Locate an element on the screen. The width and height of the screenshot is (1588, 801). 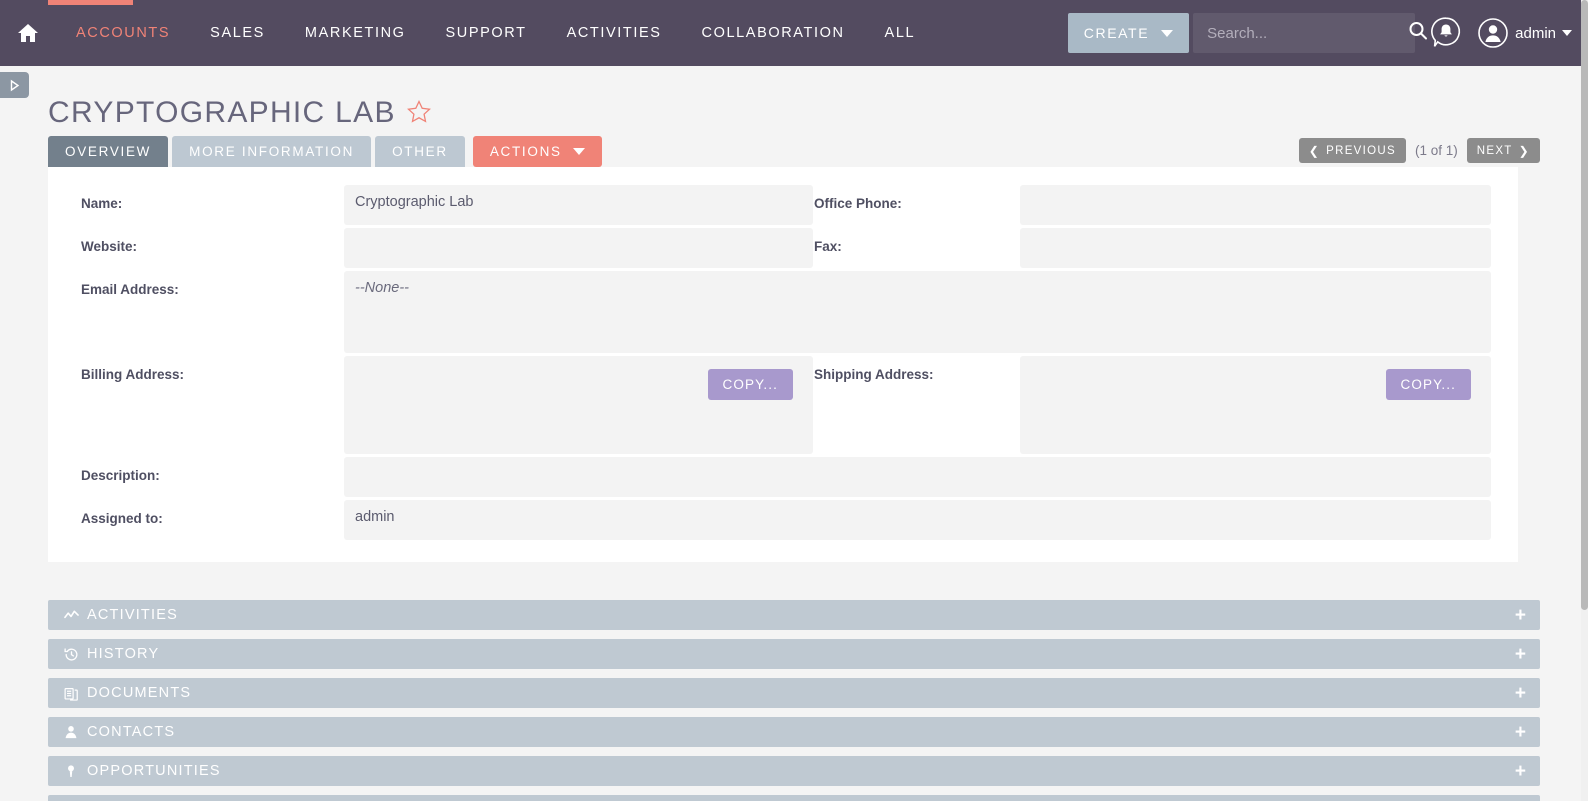
nav-item-support: SUPPORT is located at coordinates (486, 33).